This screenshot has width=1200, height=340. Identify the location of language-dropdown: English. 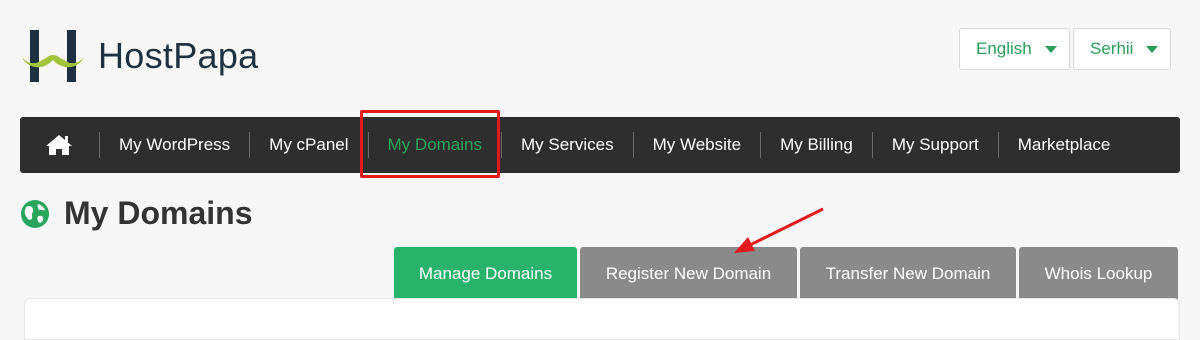
(1014, 49).